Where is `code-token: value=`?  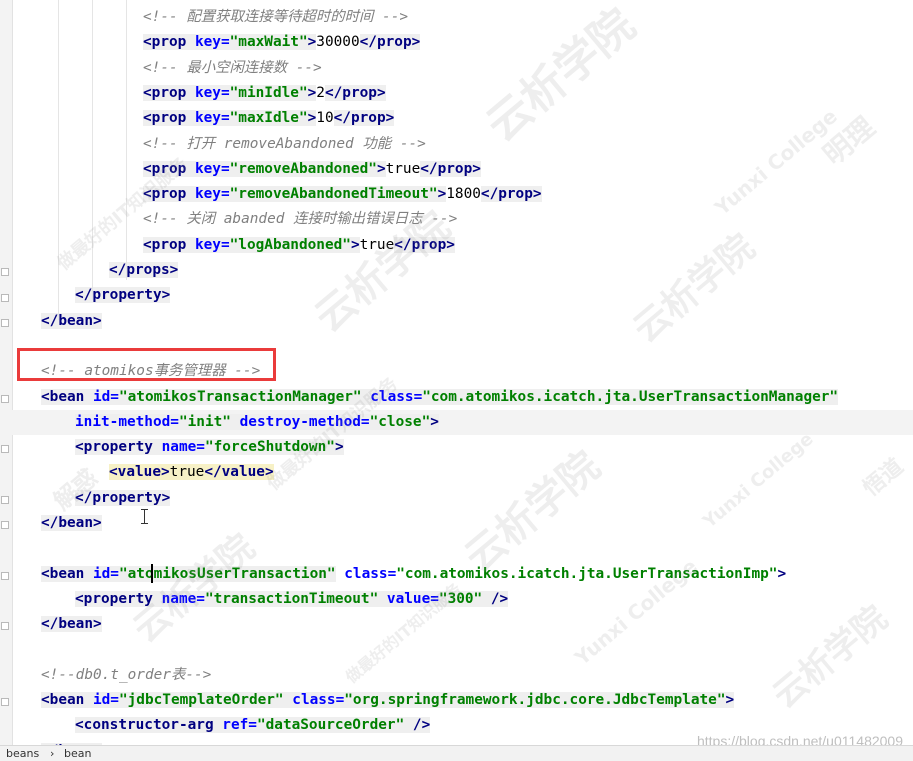
code-token: value= is located at coordinates (412, 598).